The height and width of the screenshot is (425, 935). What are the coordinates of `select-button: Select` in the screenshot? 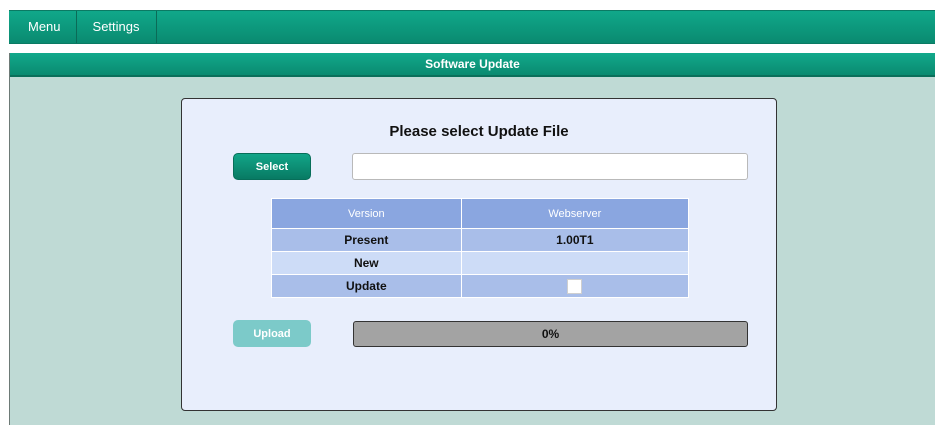 It's located at (272, 166).